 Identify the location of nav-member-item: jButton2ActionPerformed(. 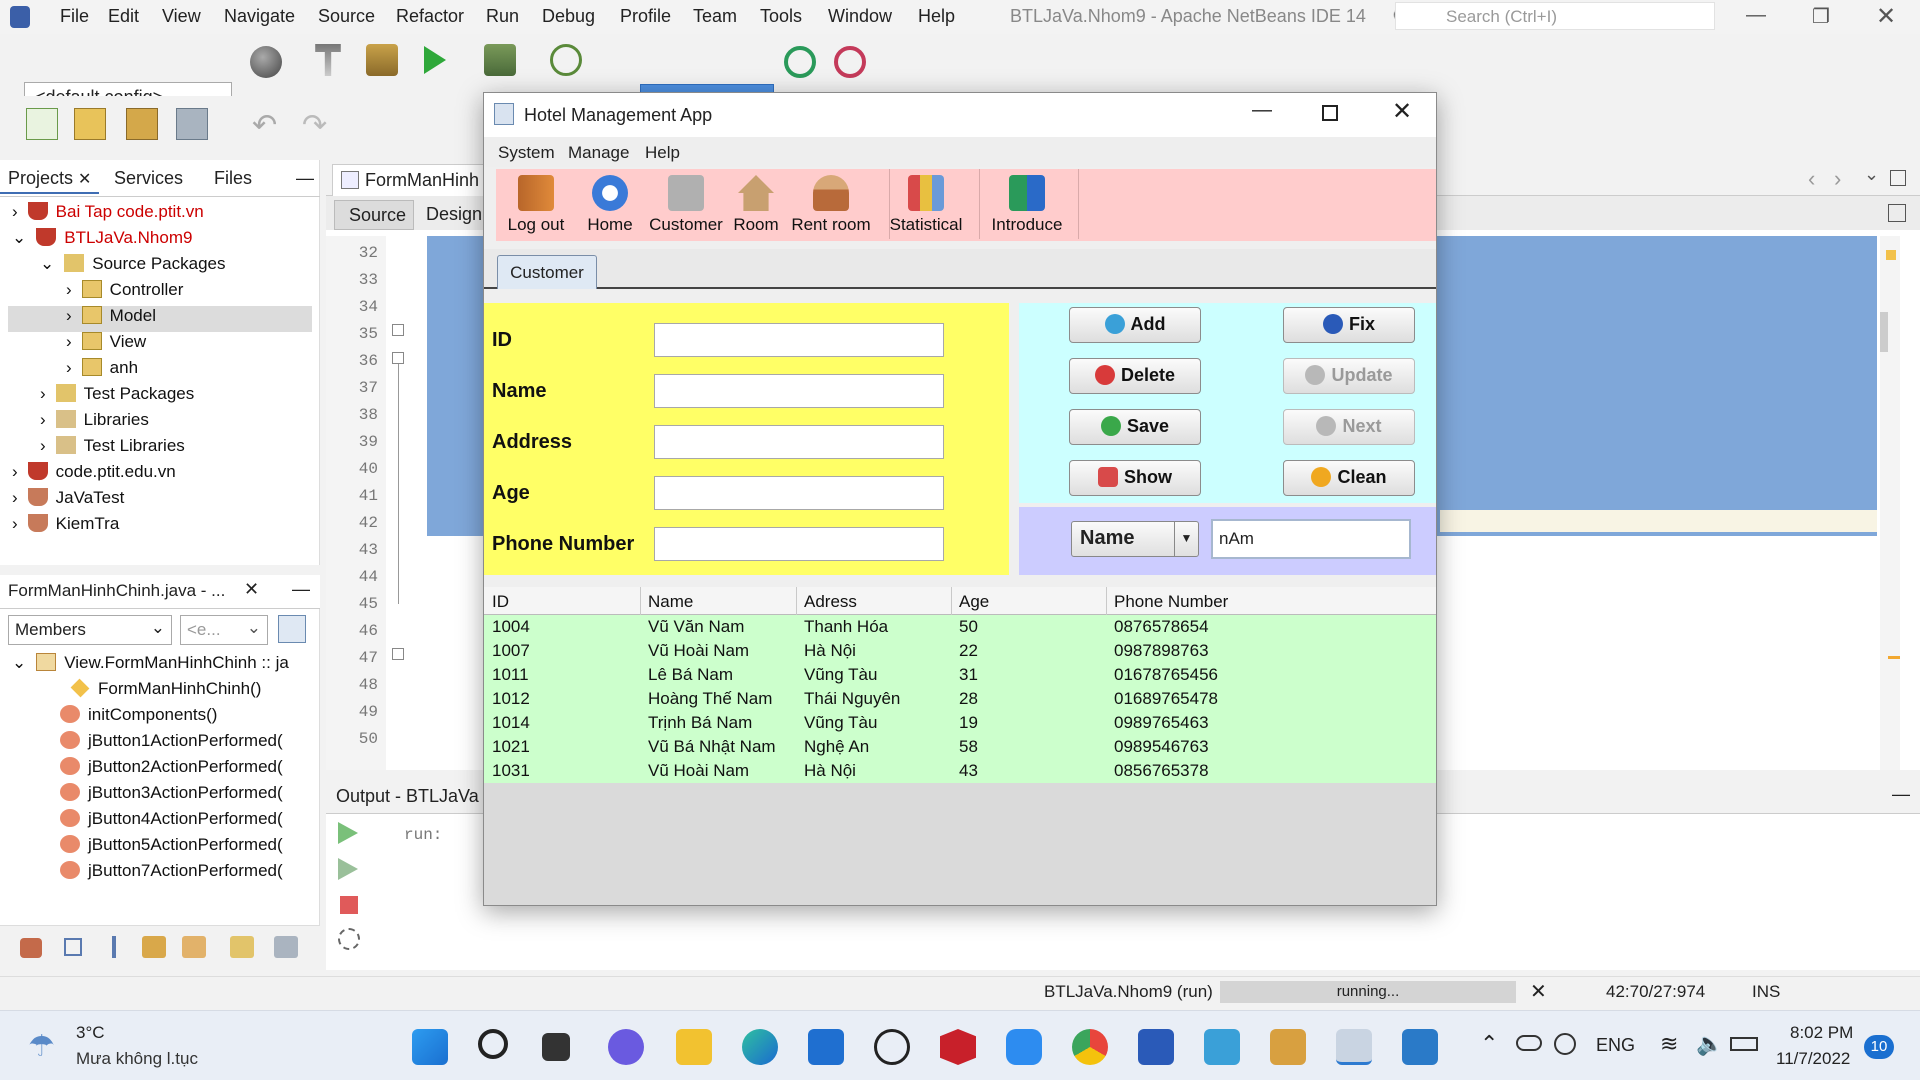
(171, 770).